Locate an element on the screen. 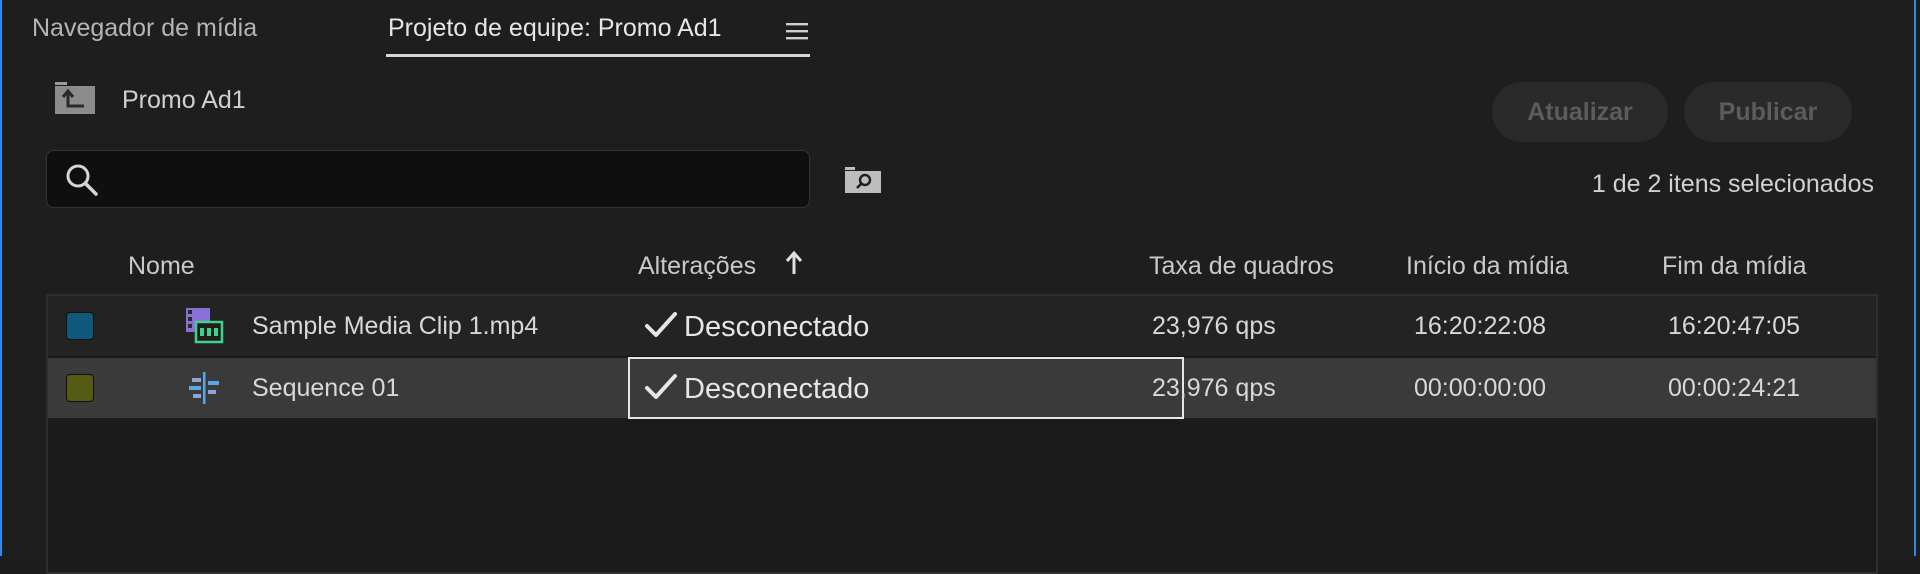  publish-button: Publicar is located at coordinates (1768, 112).